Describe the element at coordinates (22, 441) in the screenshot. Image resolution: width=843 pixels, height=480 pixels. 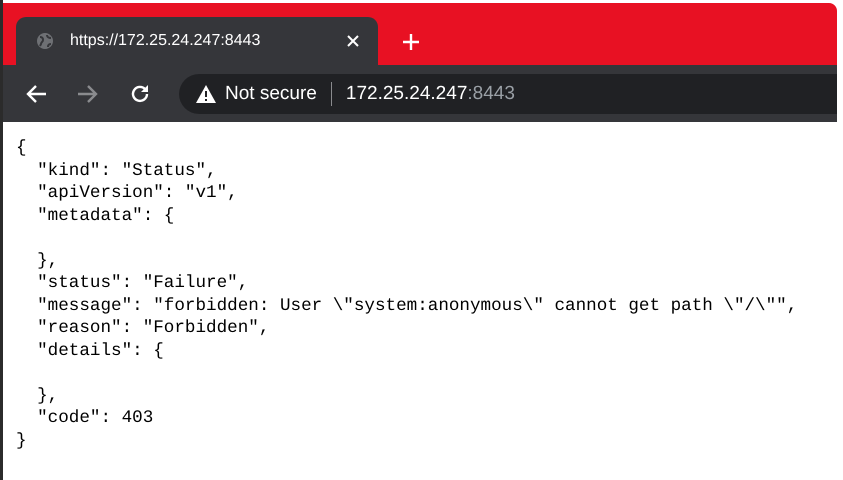
I see `code-line: }` at that location.